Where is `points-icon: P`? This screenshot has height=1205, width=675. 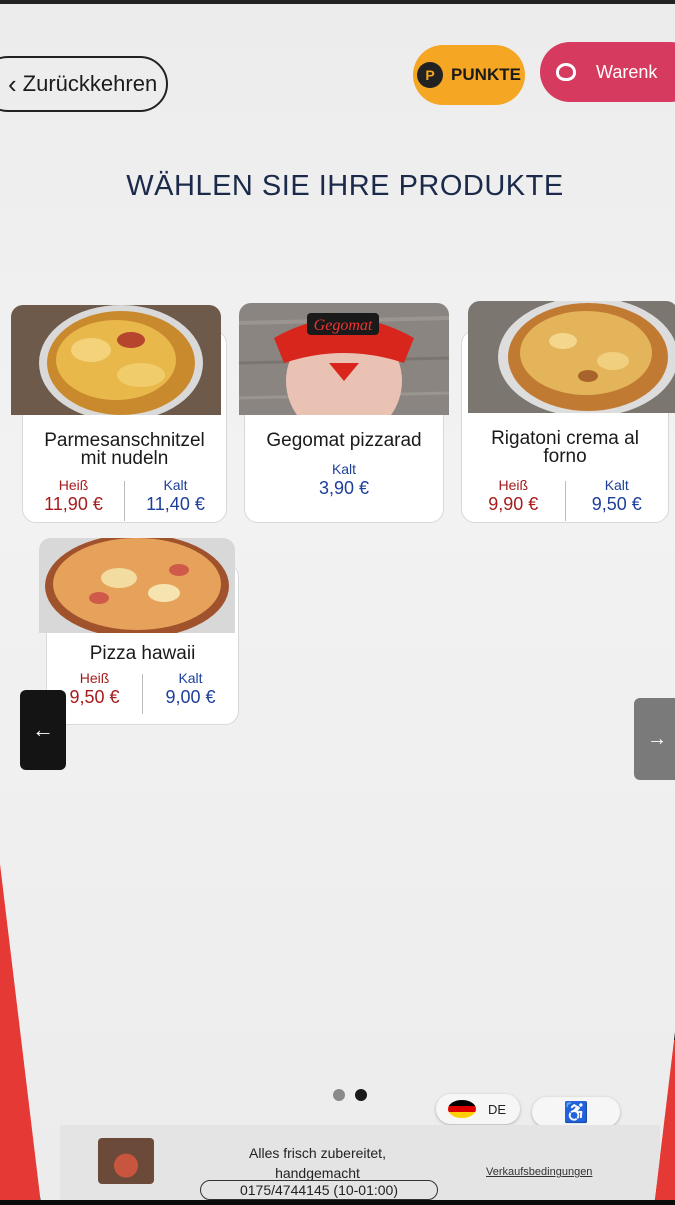 points-icon: P is located at coordinates (430, 75).